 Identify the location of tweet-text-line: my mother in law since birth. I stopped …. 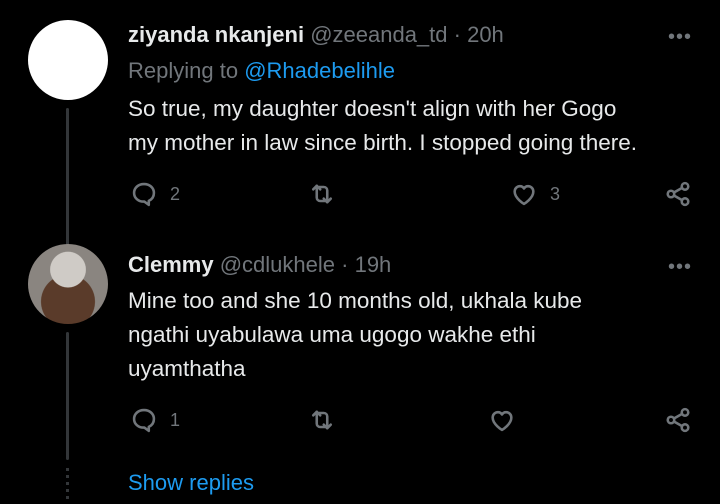
(383, 142).